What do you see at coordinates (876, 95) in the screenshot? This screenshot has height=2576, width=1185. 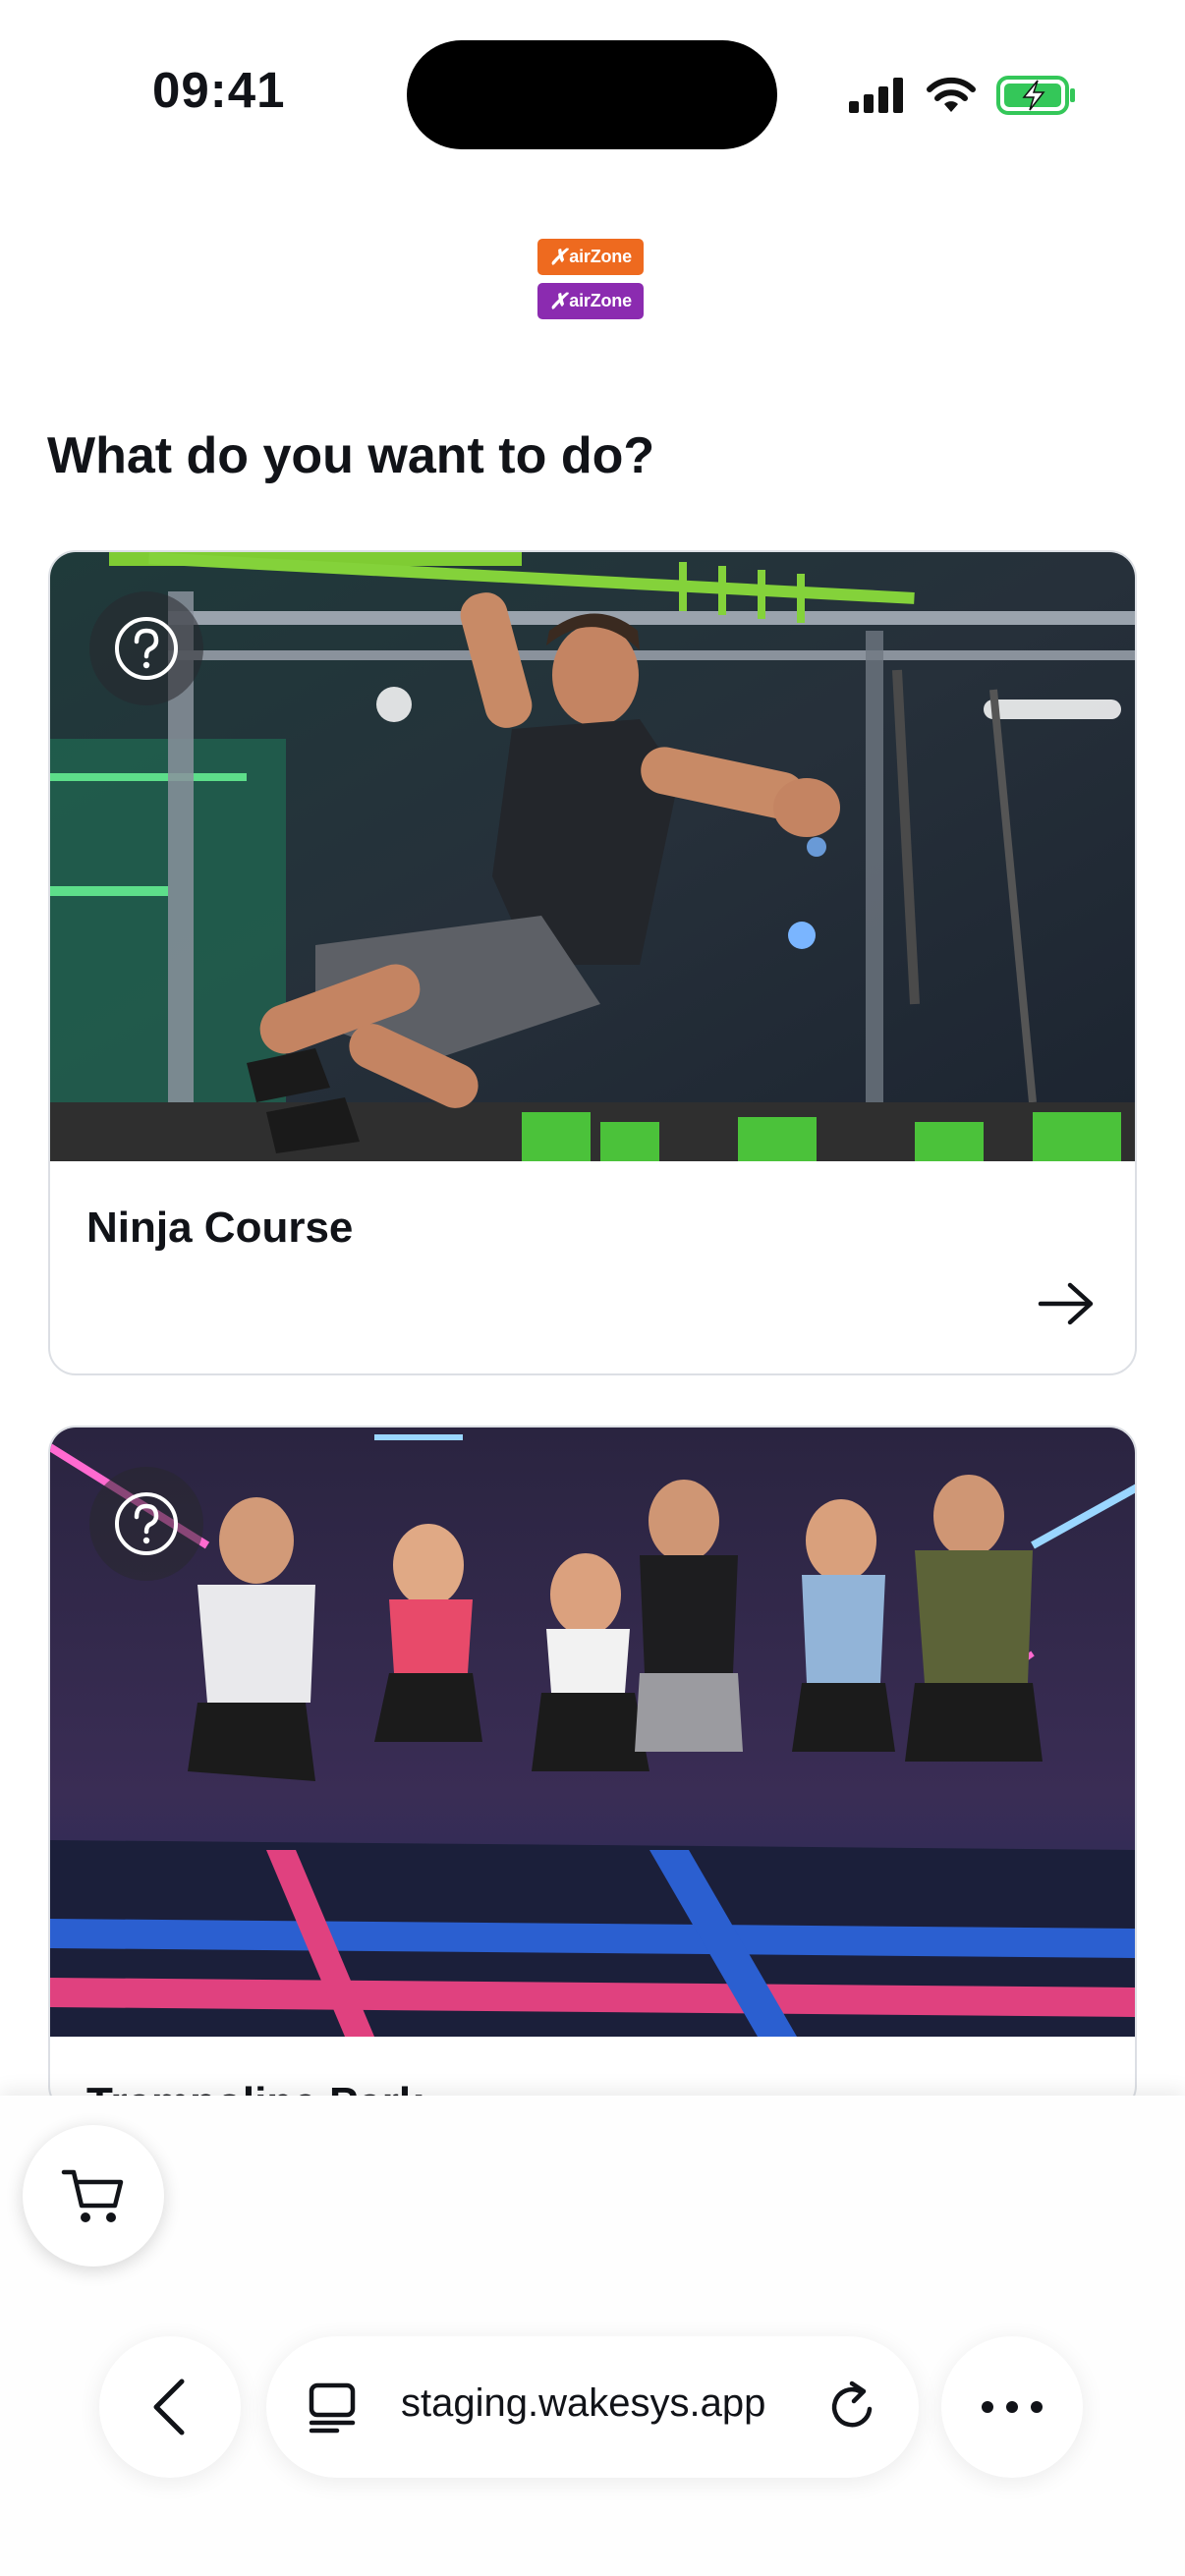 I see `signal-icon` at bounding box center [876, 95].